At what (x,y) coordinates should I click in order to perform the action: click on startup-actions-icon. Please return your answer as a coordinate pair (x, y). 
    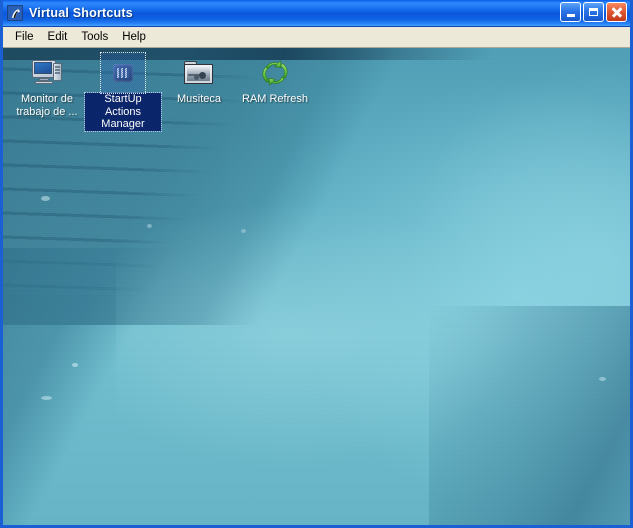
    Looking at the image, I should click on (123, 73).